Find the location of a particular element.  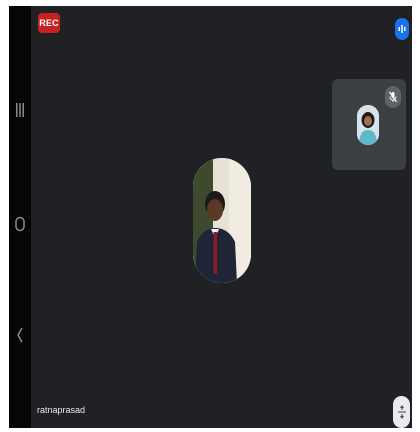

main-participant-avatar is located at coordinates (222, 220).